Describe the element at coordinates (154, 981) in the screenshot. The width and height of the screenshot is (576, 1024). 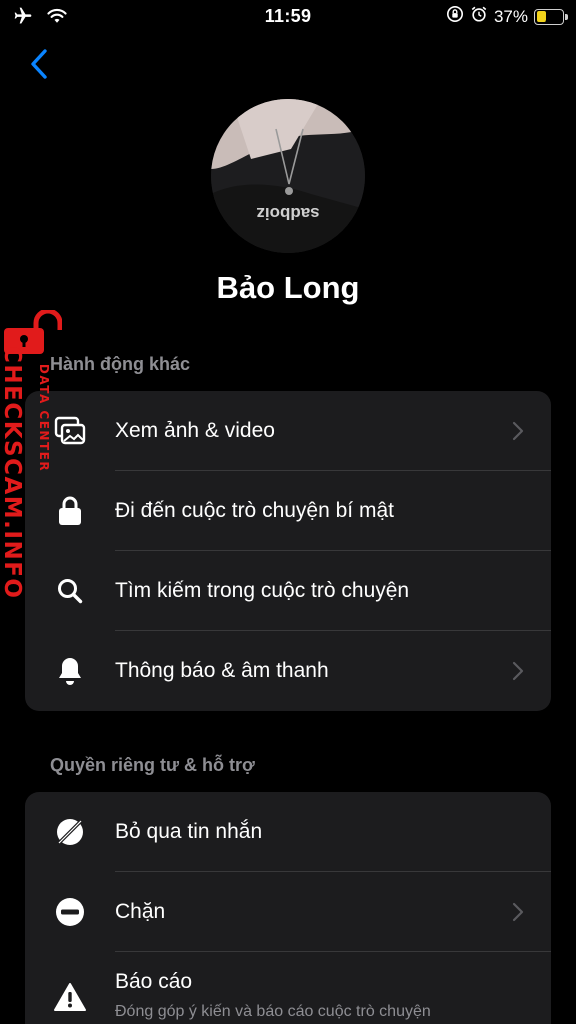
I see `report-label: Báo cáo` at that location.